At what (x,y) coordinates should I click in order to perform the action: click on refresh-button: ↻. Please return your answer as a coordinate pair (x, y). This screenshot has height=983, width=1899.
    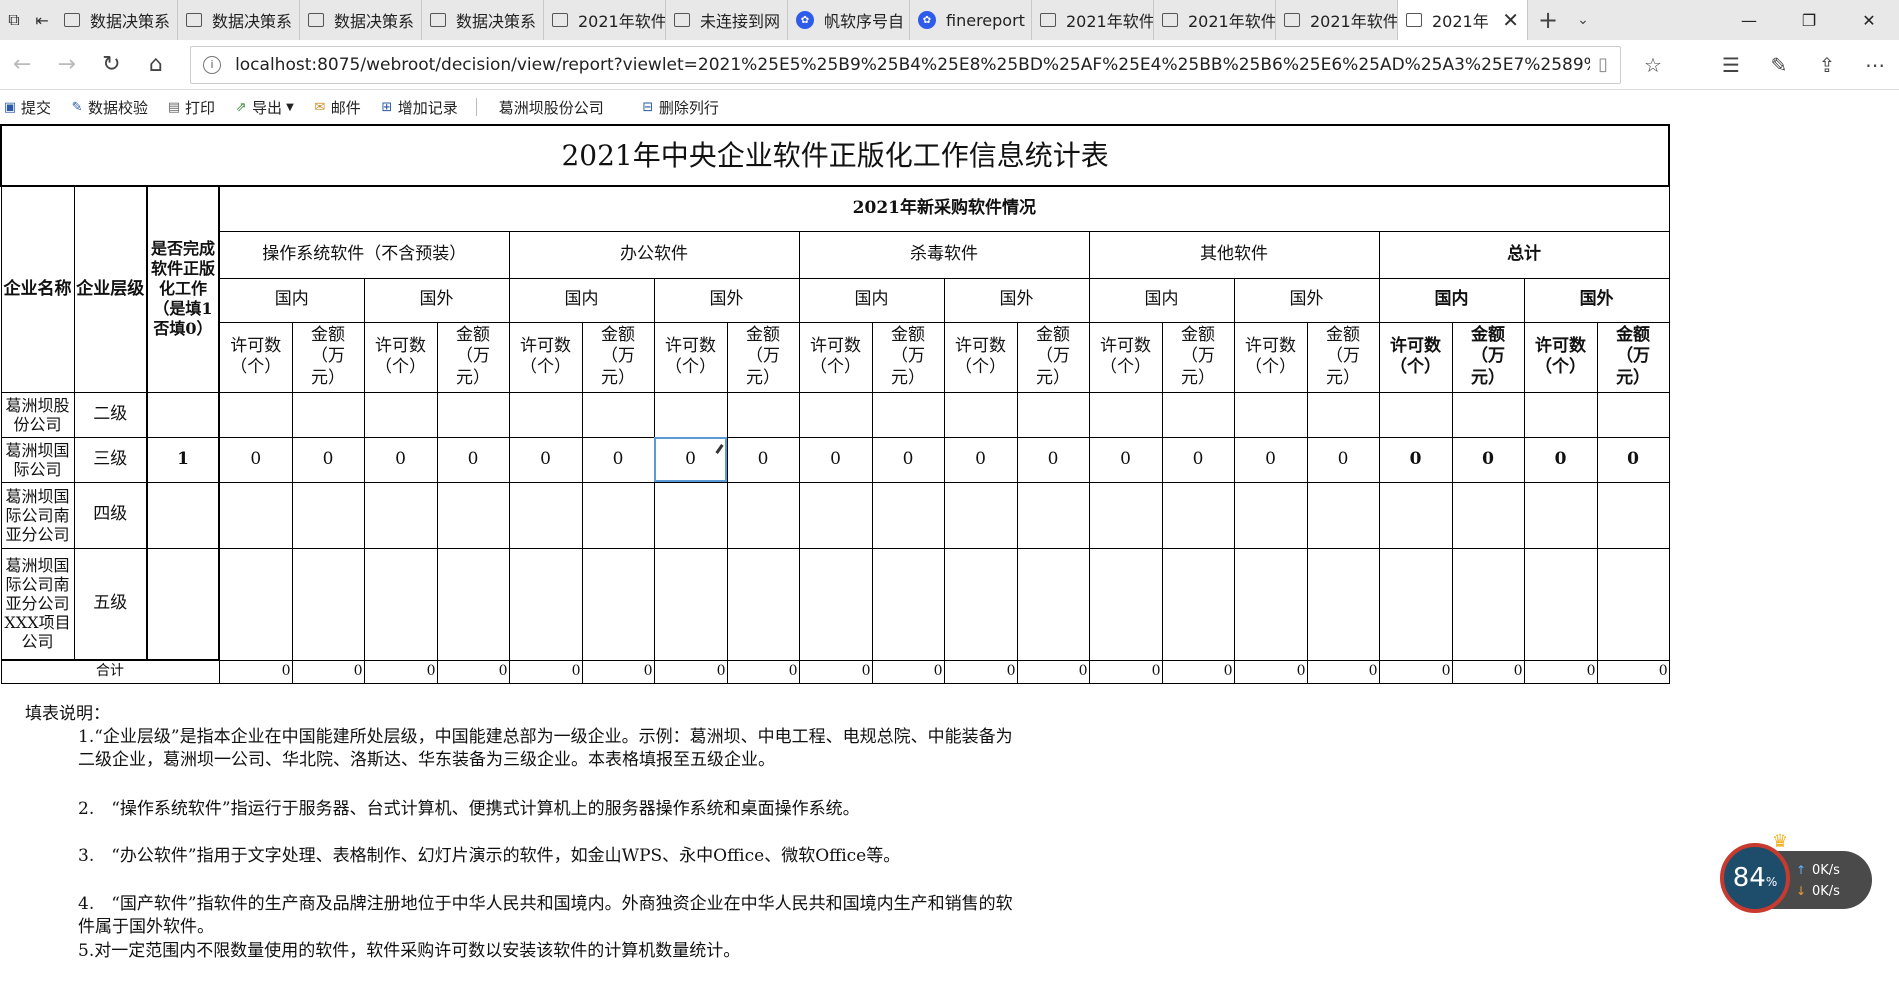
    Looking at the image, I should click on (111, 65).